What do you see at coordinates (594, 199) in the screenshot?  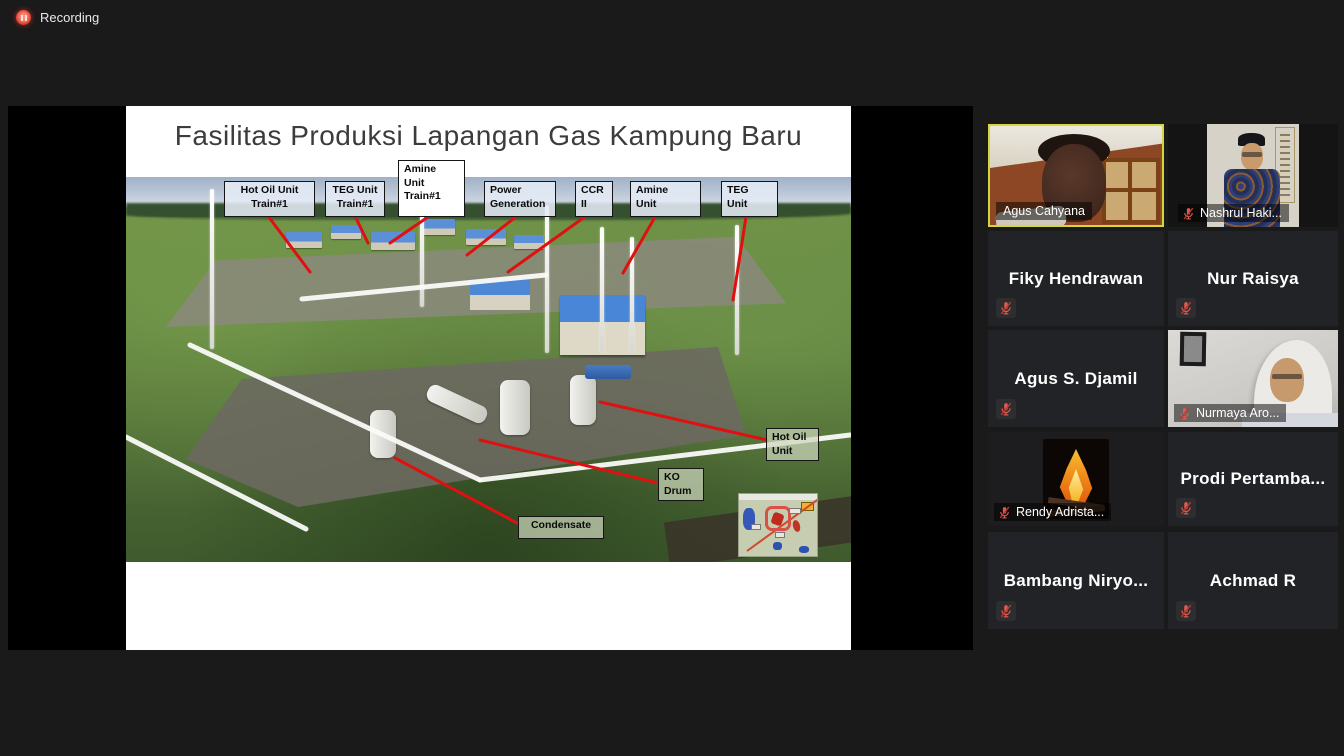 I see `label-ccr-ii: CCR II` at bounding box center [594, 199].